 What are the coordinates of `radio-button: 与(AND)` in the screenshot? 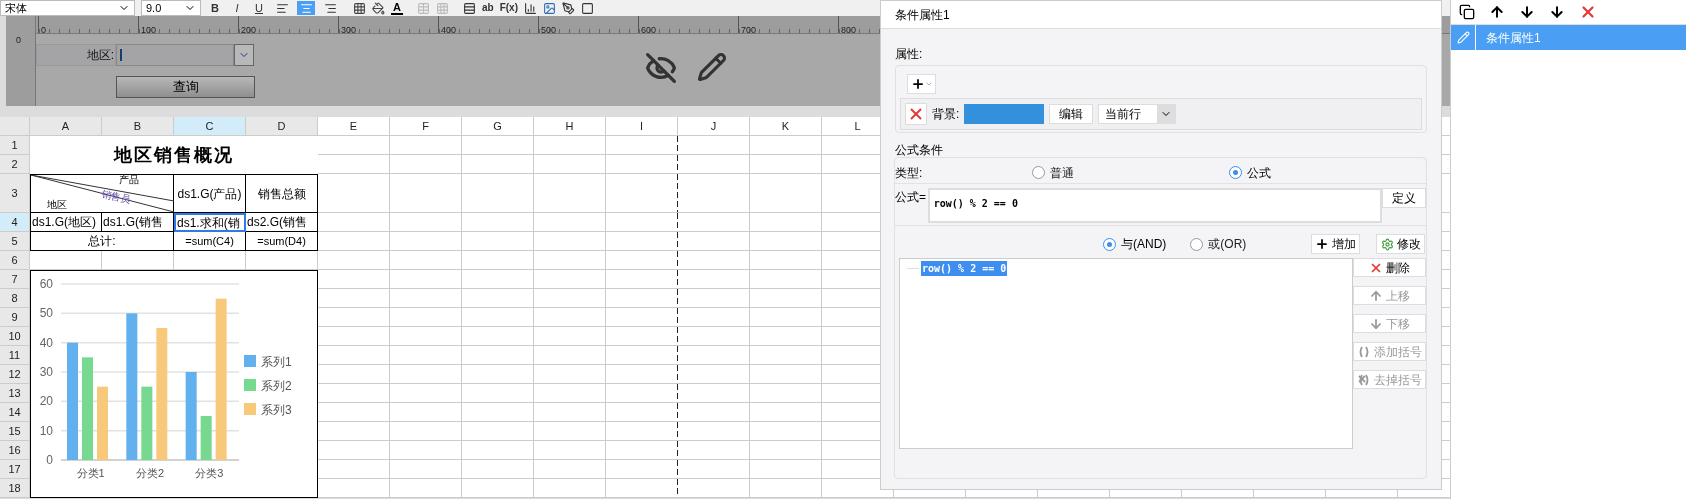 It's located at (1135, 244).